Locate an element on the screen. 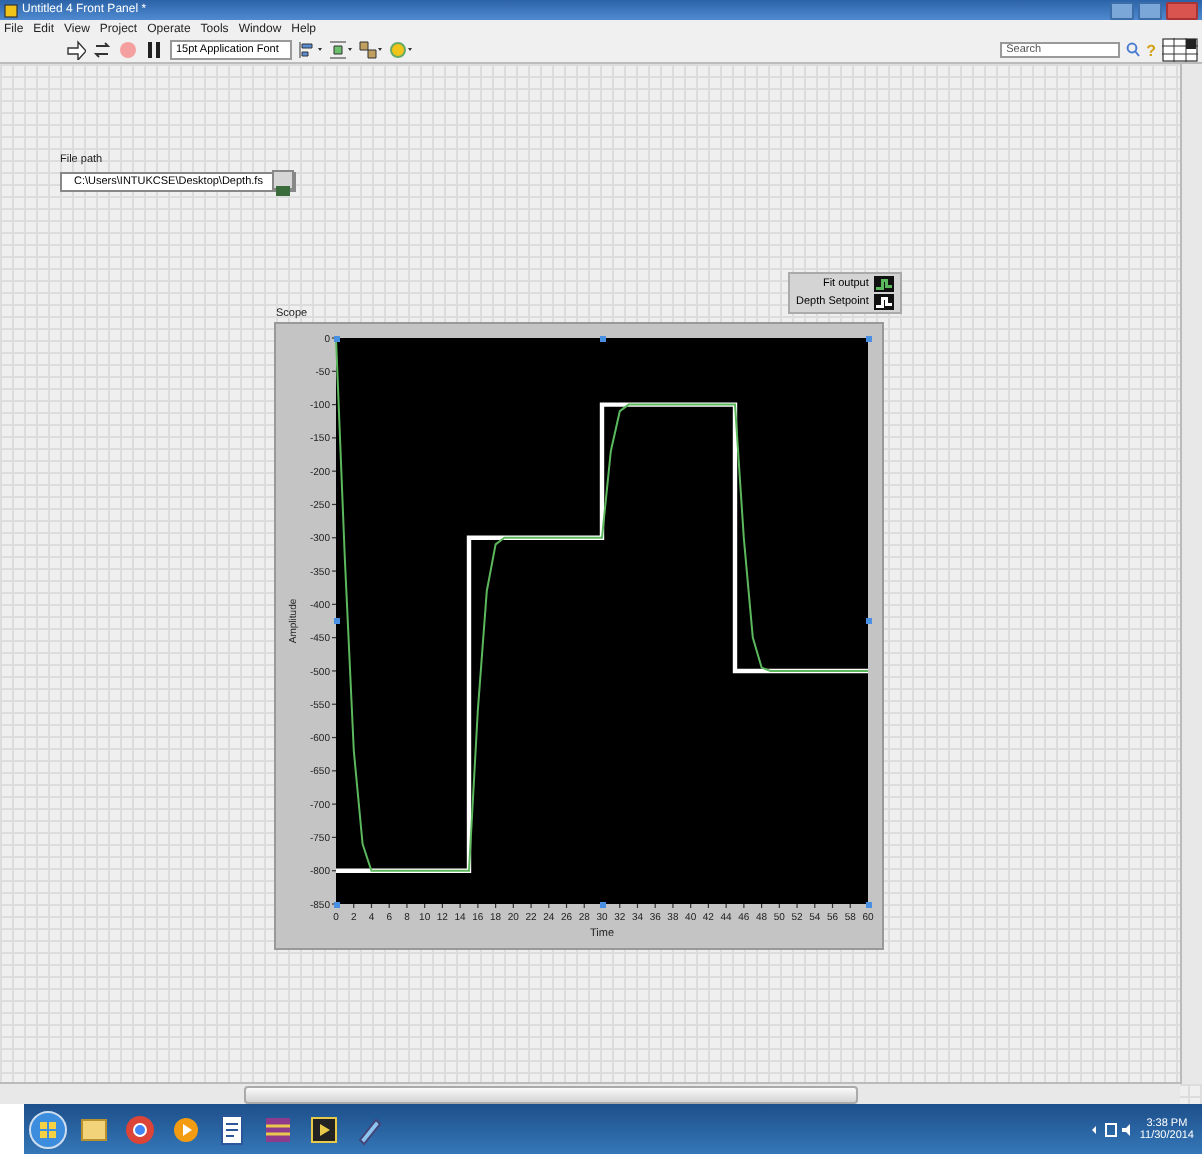 The height and width of the screenshot is (1172, 1202). tray-icons is located at coordinates (1111, 1129).